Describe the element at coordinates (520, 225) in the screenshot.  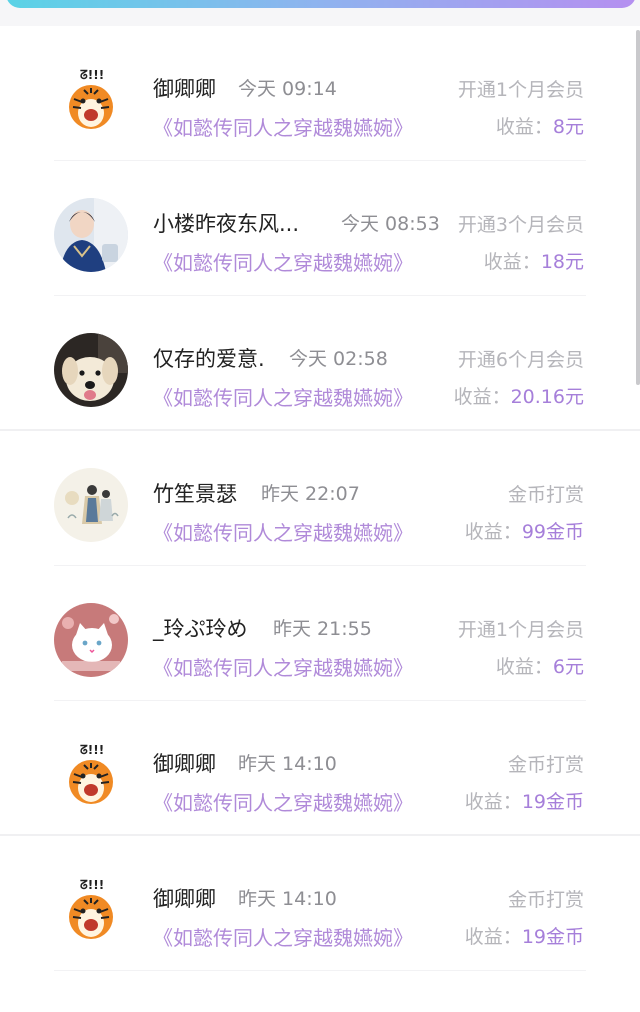
I see `action-type: 开通3个月会员` at that location.